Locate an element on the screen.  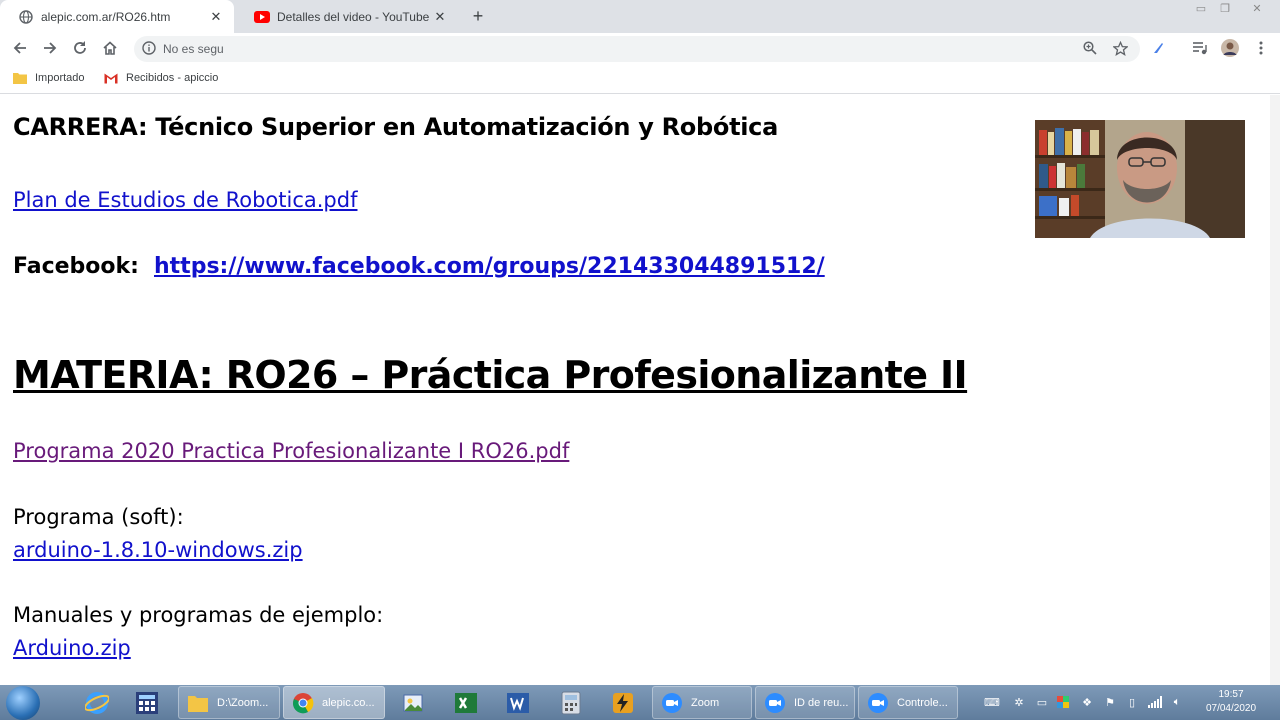
internet-explorer-icon is located at coordinates (97, 703).